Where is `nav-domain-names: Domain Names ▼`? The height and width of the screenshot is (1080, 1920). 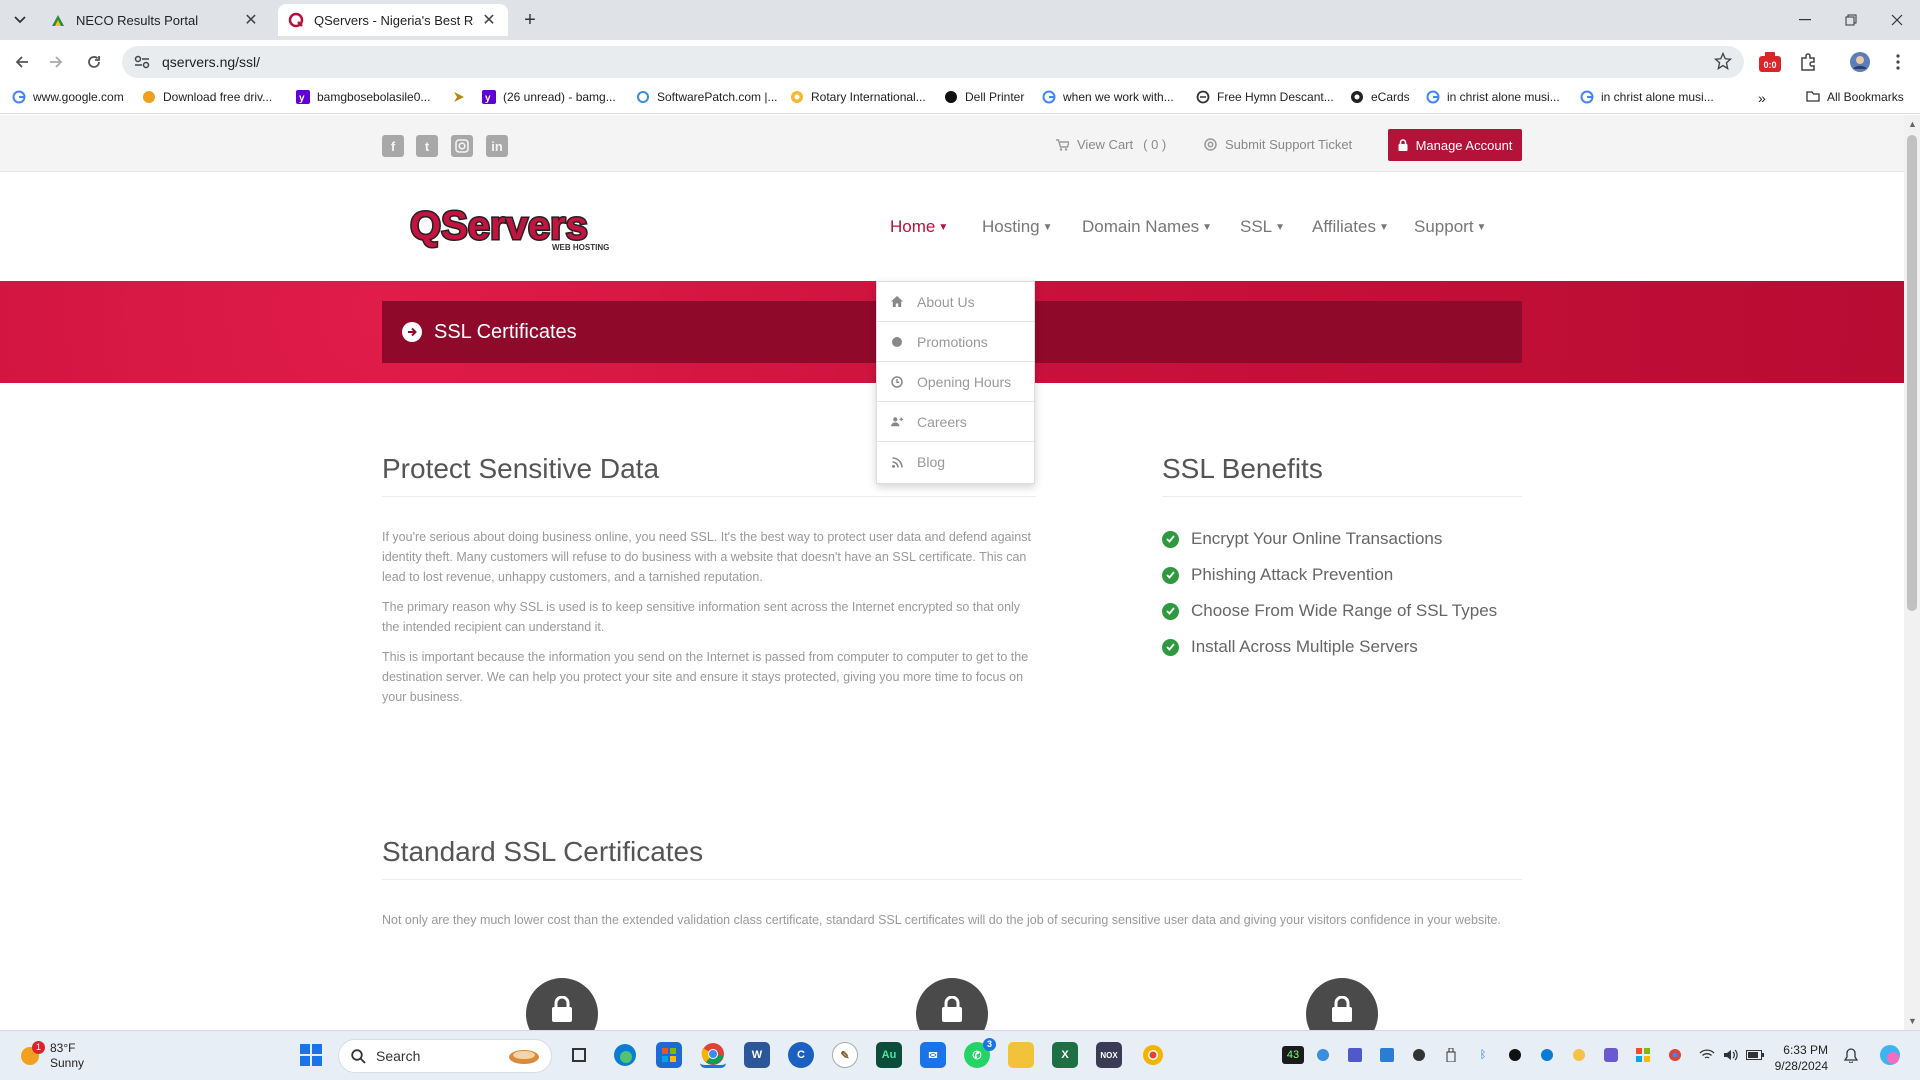 nav-domain-names: Domain Names ▼ is located at coordinates (1147, 227).